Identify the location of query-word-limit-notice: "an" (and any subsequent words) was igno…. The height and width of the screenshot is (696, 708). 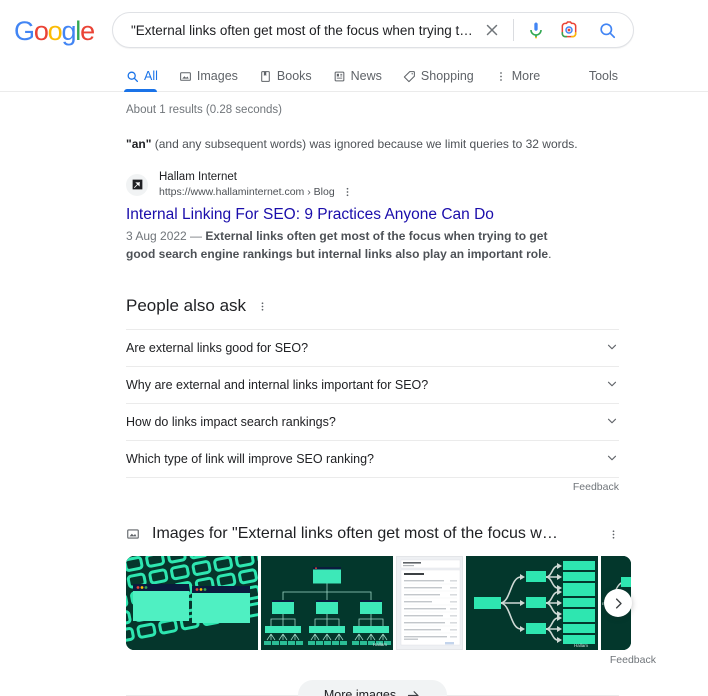
(417, 144).